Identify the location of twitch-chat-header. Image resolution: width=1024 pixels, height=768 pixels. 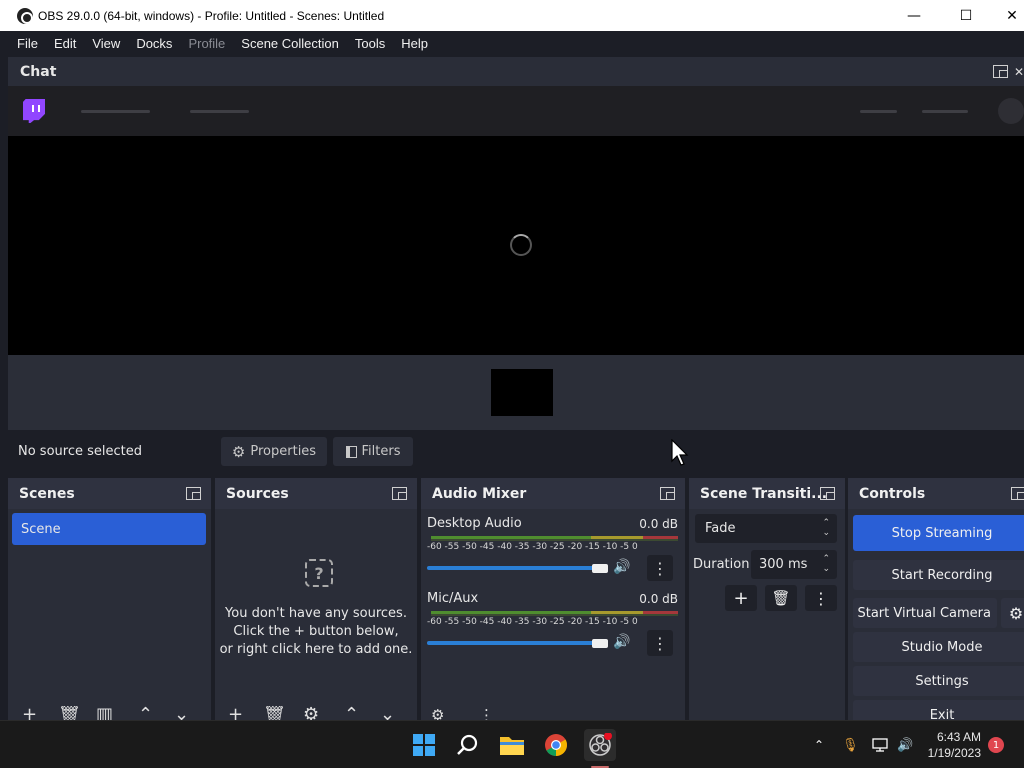
(516, 111).